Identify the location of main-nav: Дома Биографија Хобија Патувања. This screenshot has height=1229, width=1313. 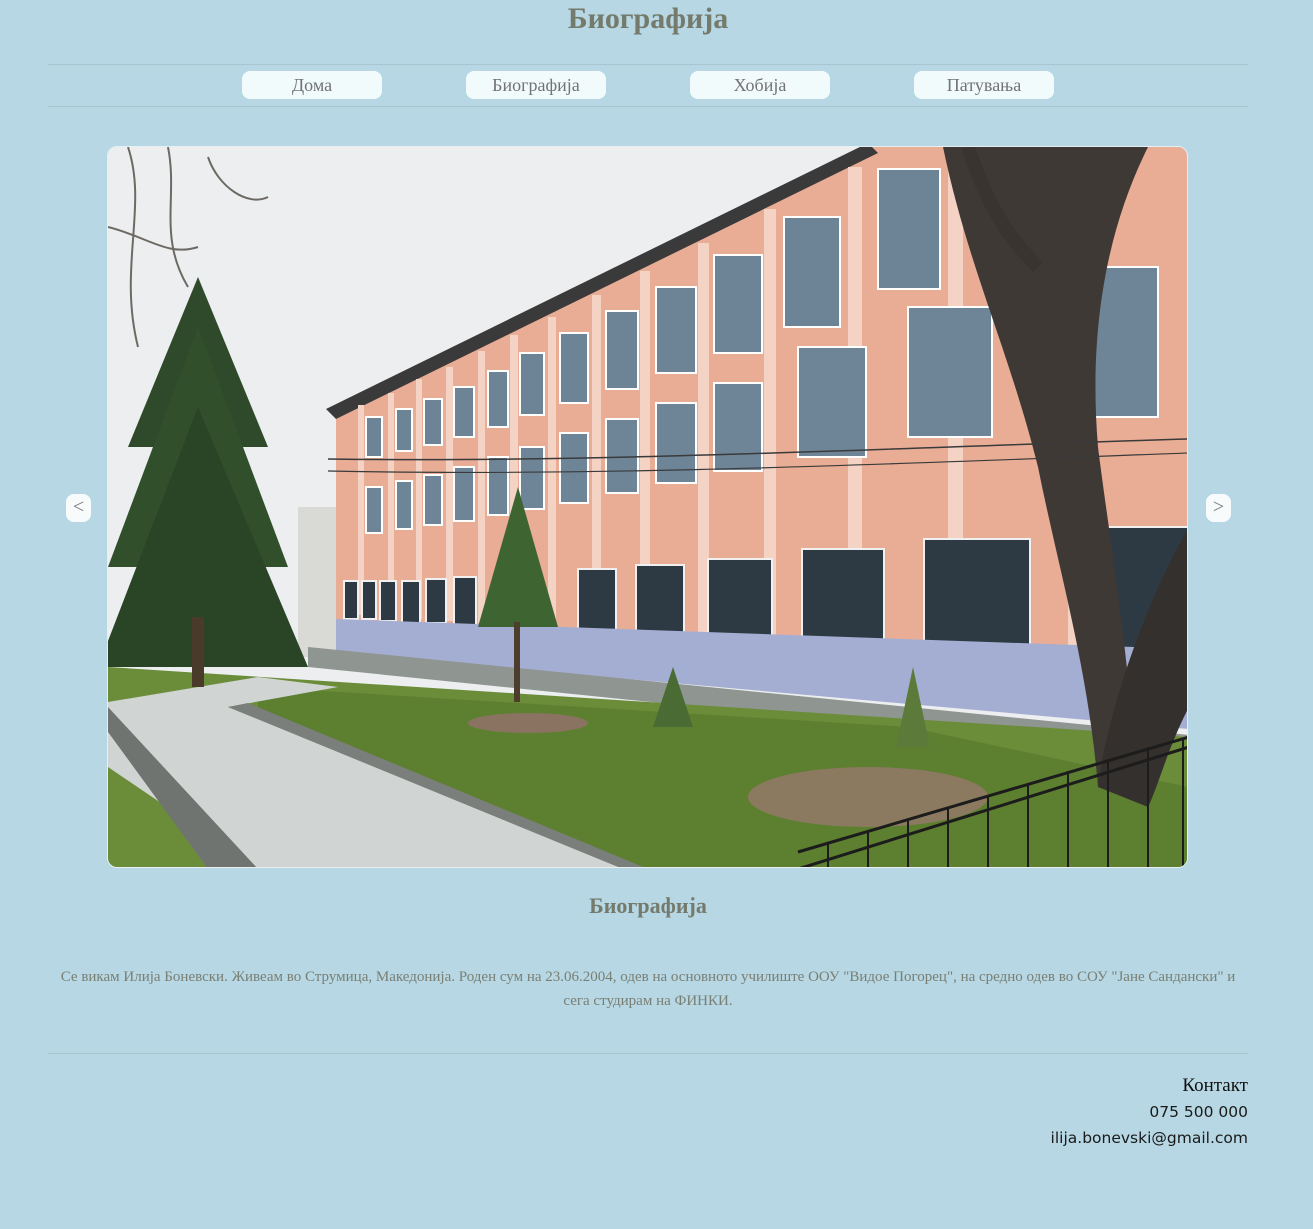
(648, 85).